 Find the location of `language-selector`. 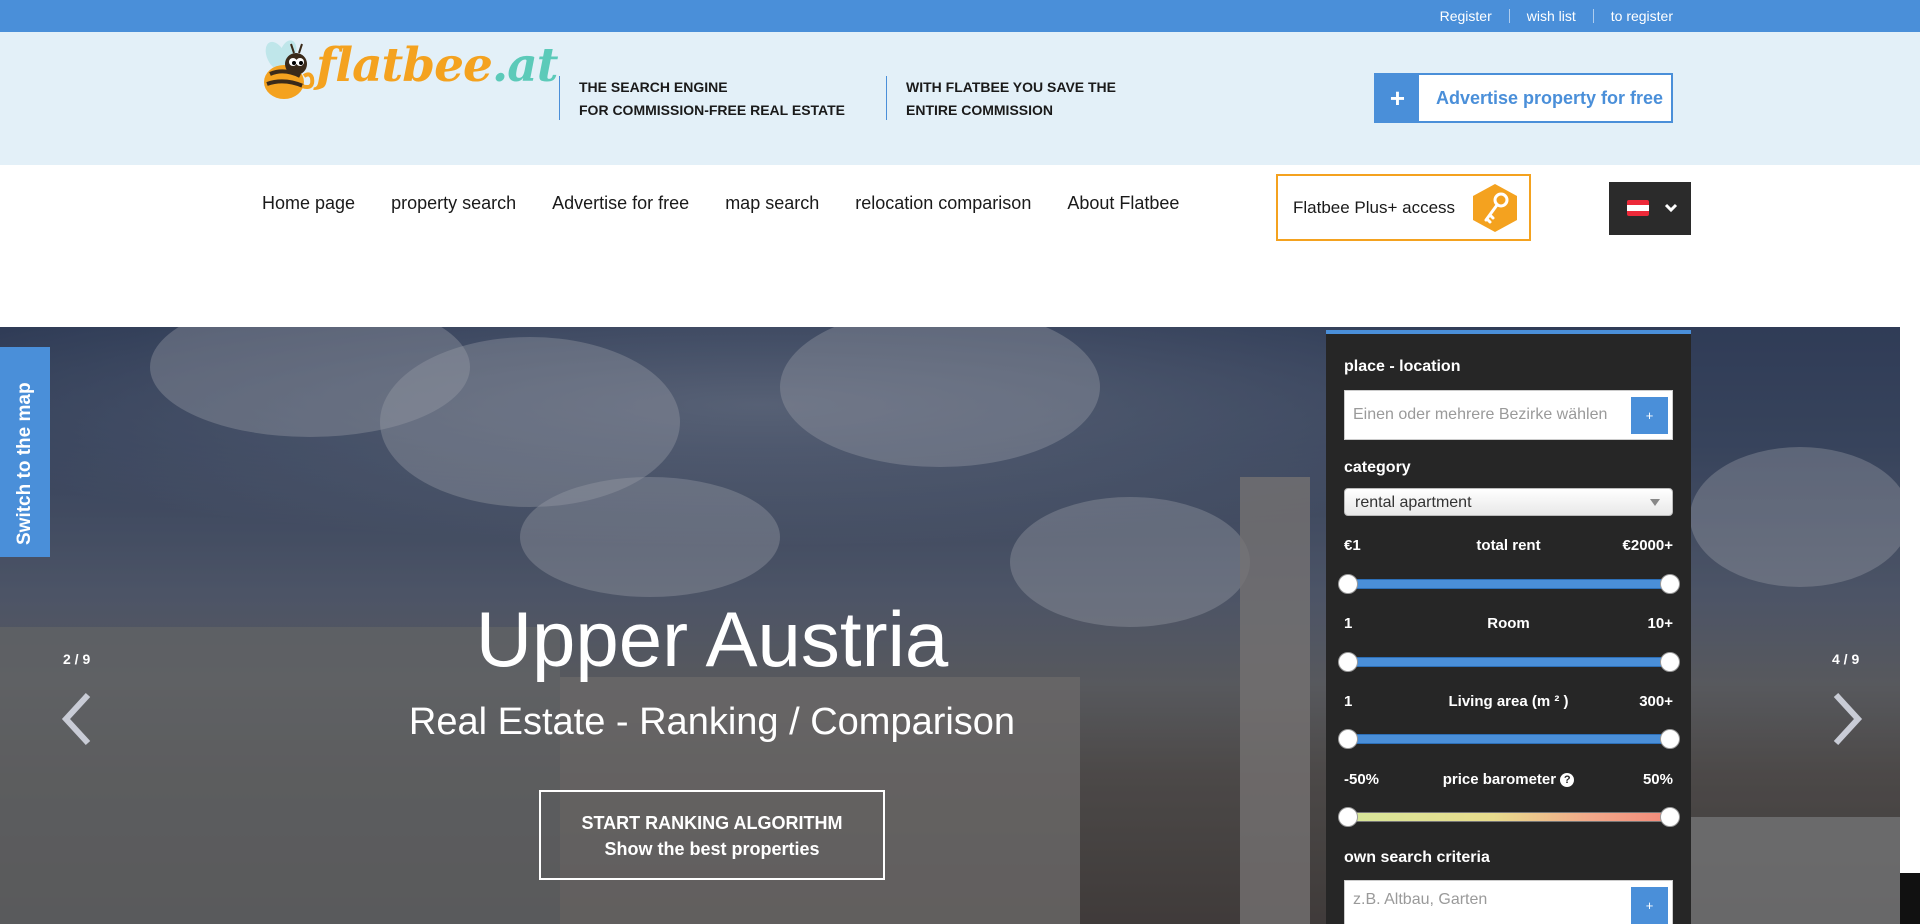

language-selector is located at coordinates (1650, 208).